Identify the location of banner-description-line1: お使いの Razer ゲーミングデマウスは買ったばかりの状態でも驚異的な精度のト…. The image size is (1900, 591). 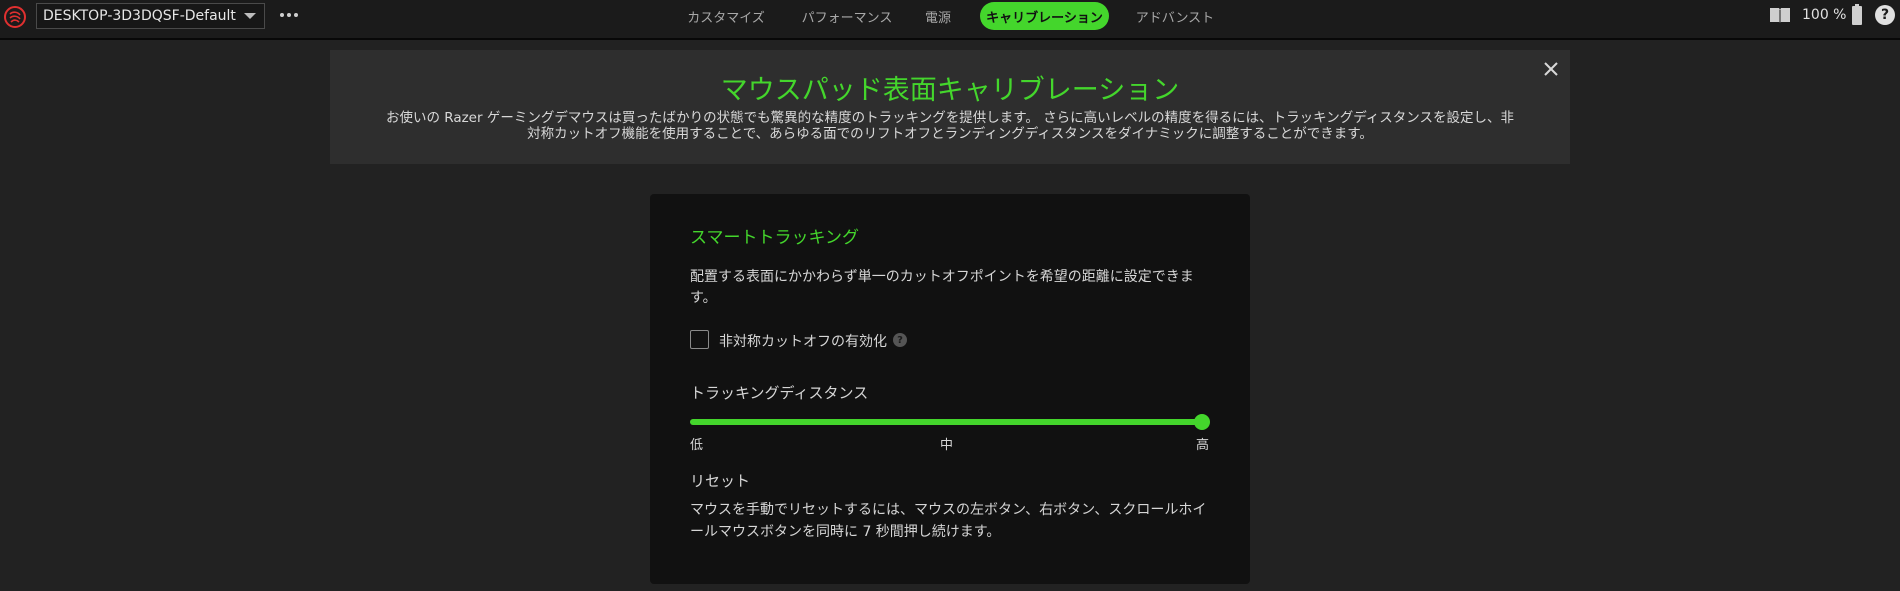
(950, 118).